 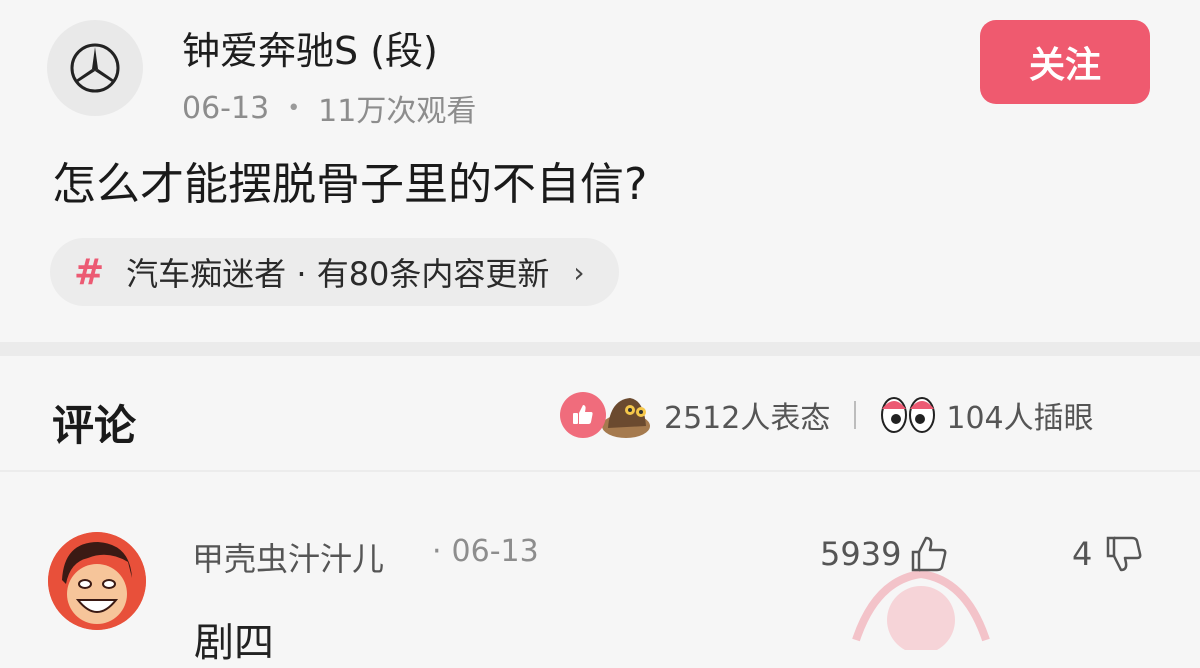 I want to click on like-button: 5939, so click(x=885, y=554).